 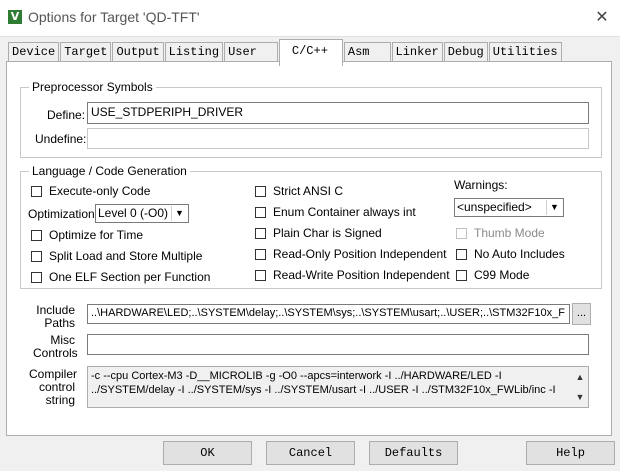 What do you see at coordinates (260, 233) in the screenshot?
I see `plain-char-box` at bounding box center [260, 233].